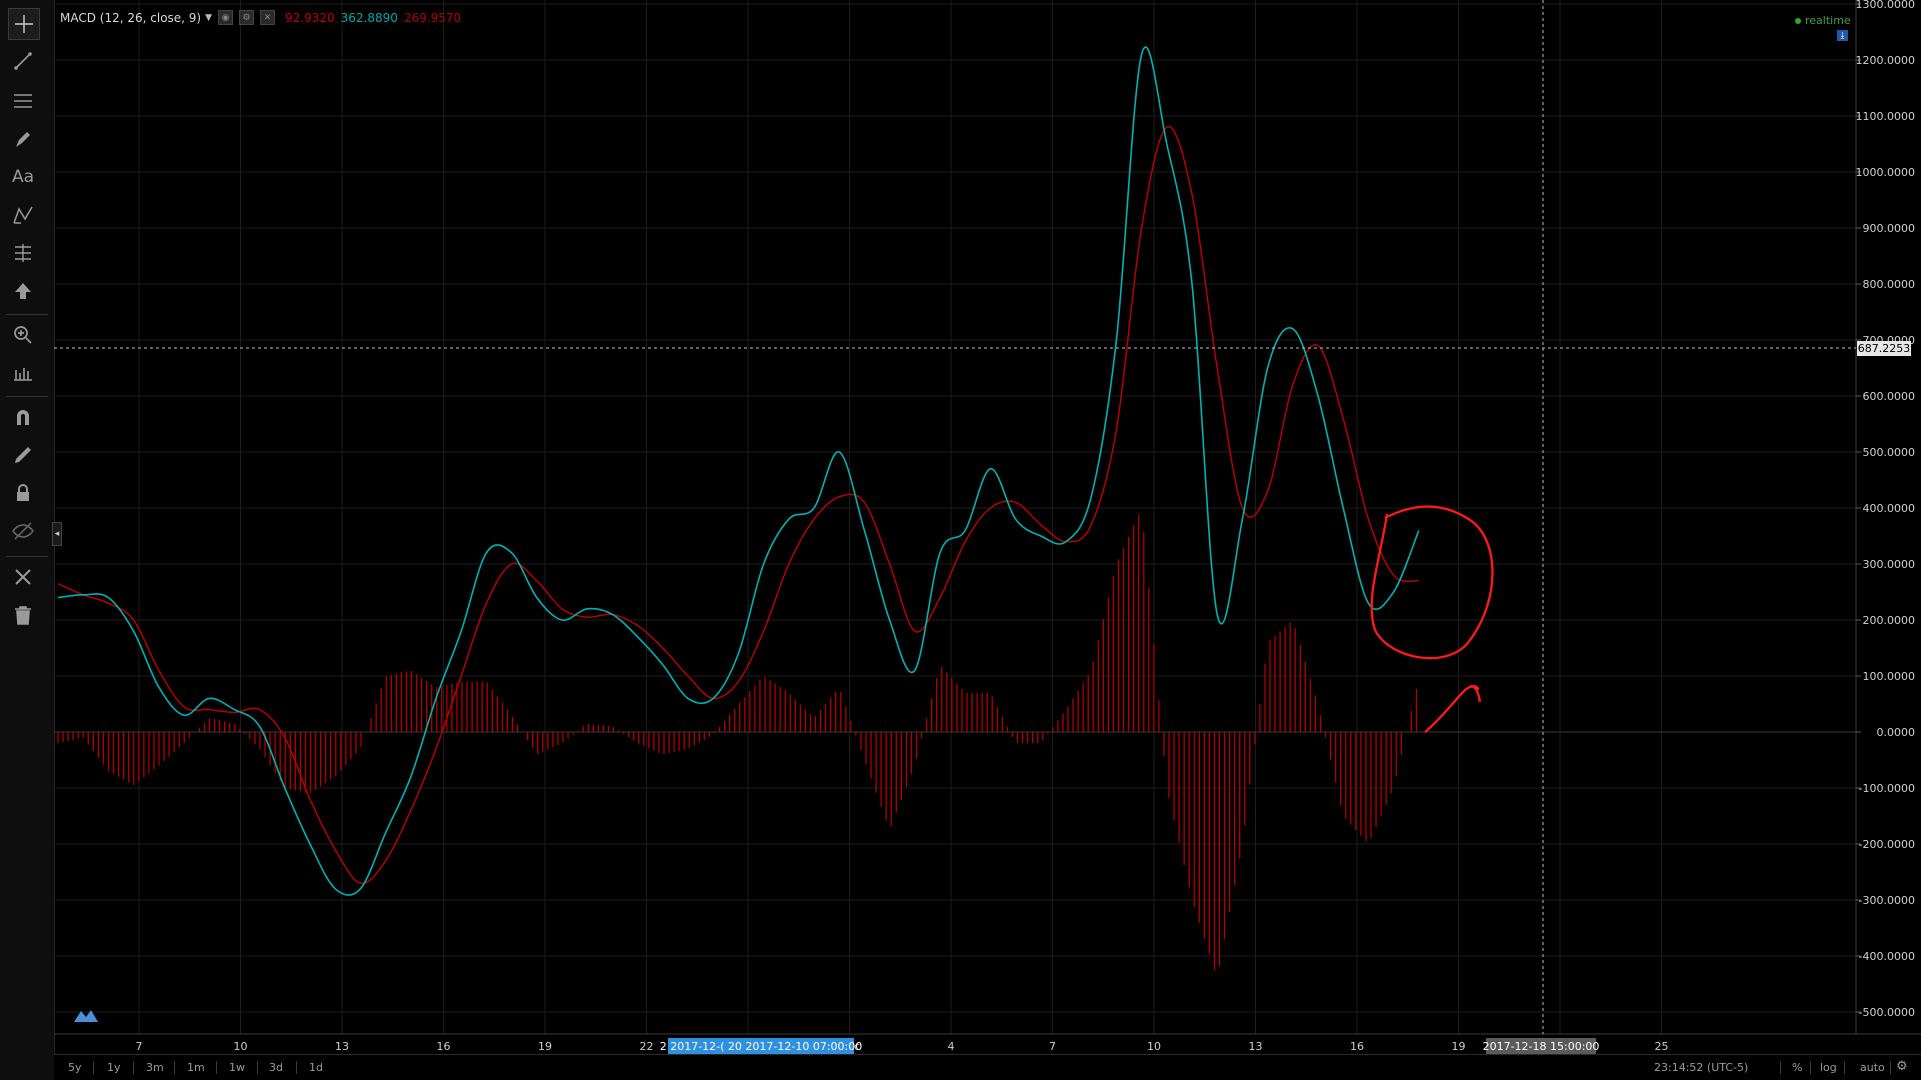  I want to click on log-toggle: log, so click(1828, 1067).